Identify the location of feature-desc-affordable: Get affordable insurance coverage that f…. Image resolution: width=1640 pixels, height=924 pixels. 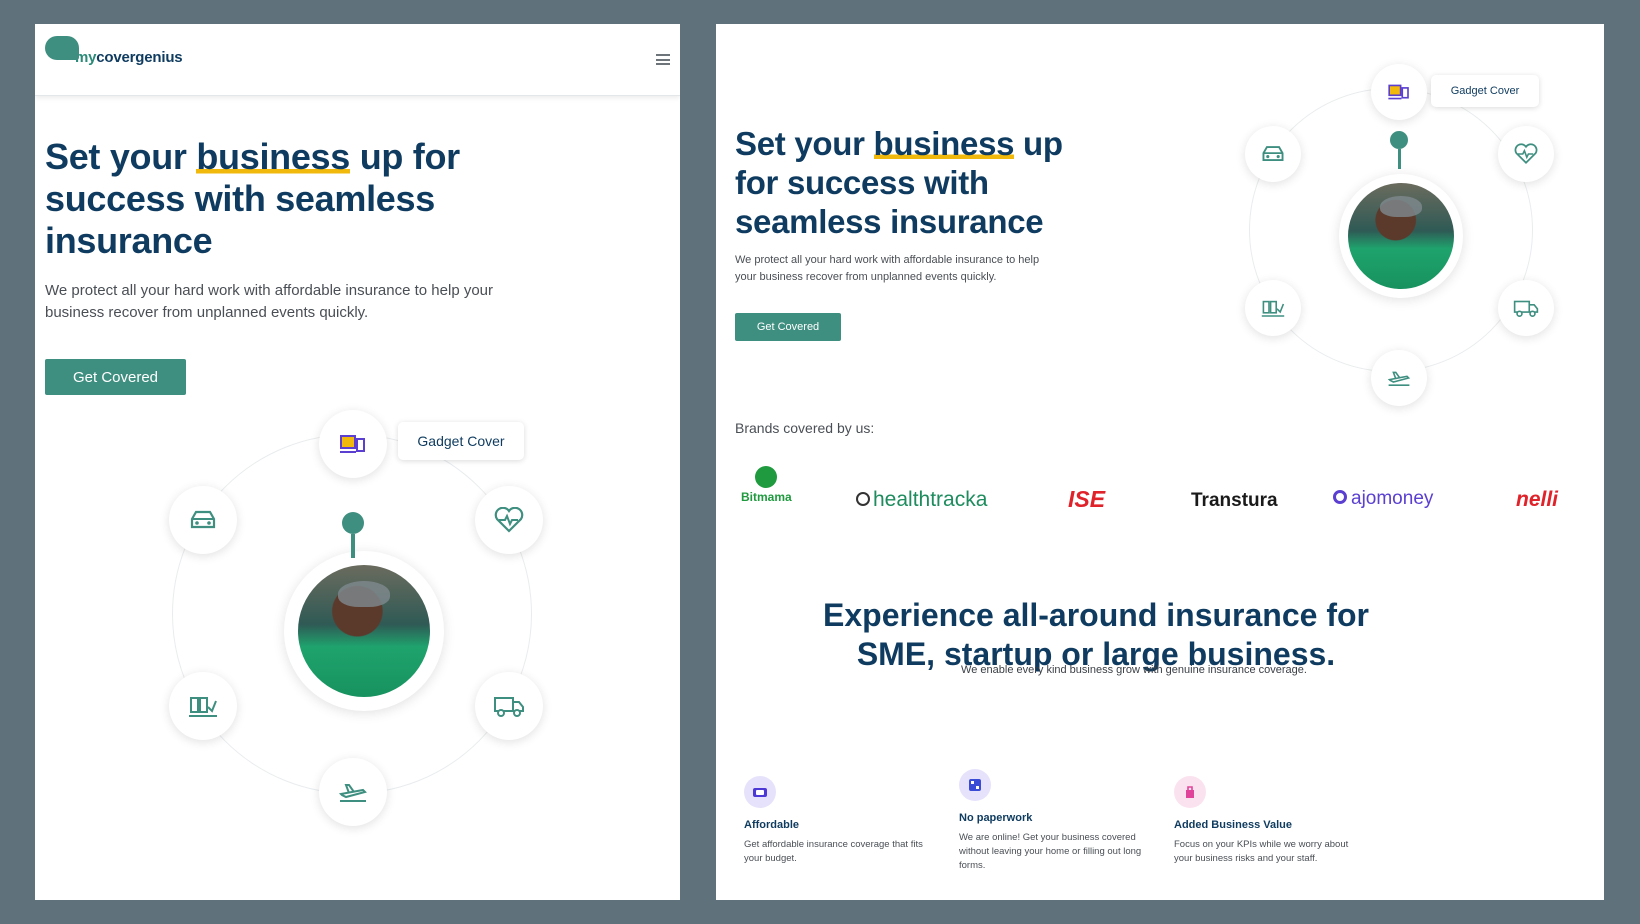
(833, 851).